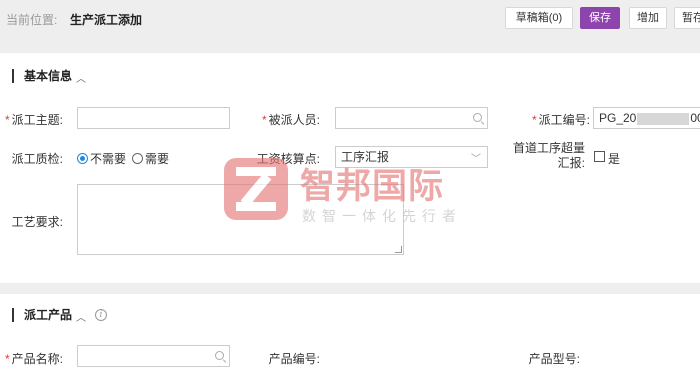  I want to click on stage-button: 暂存, so click(687, 18).